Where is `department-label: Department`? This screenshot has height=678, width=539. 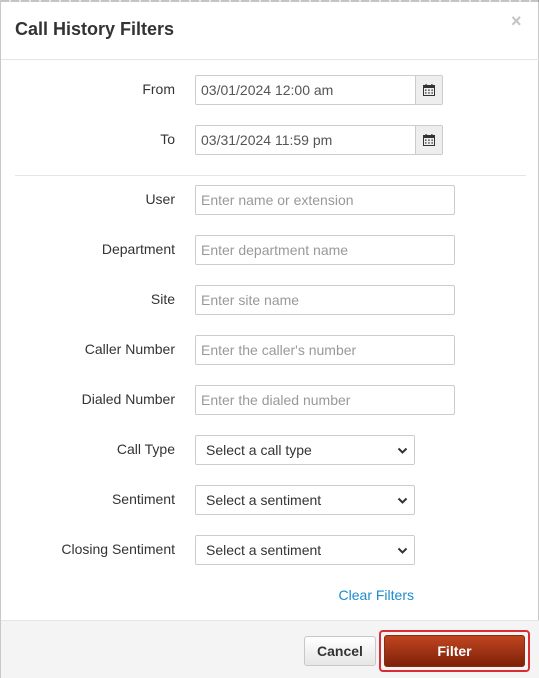
department-label: Department is located at coordinates (138, 249).